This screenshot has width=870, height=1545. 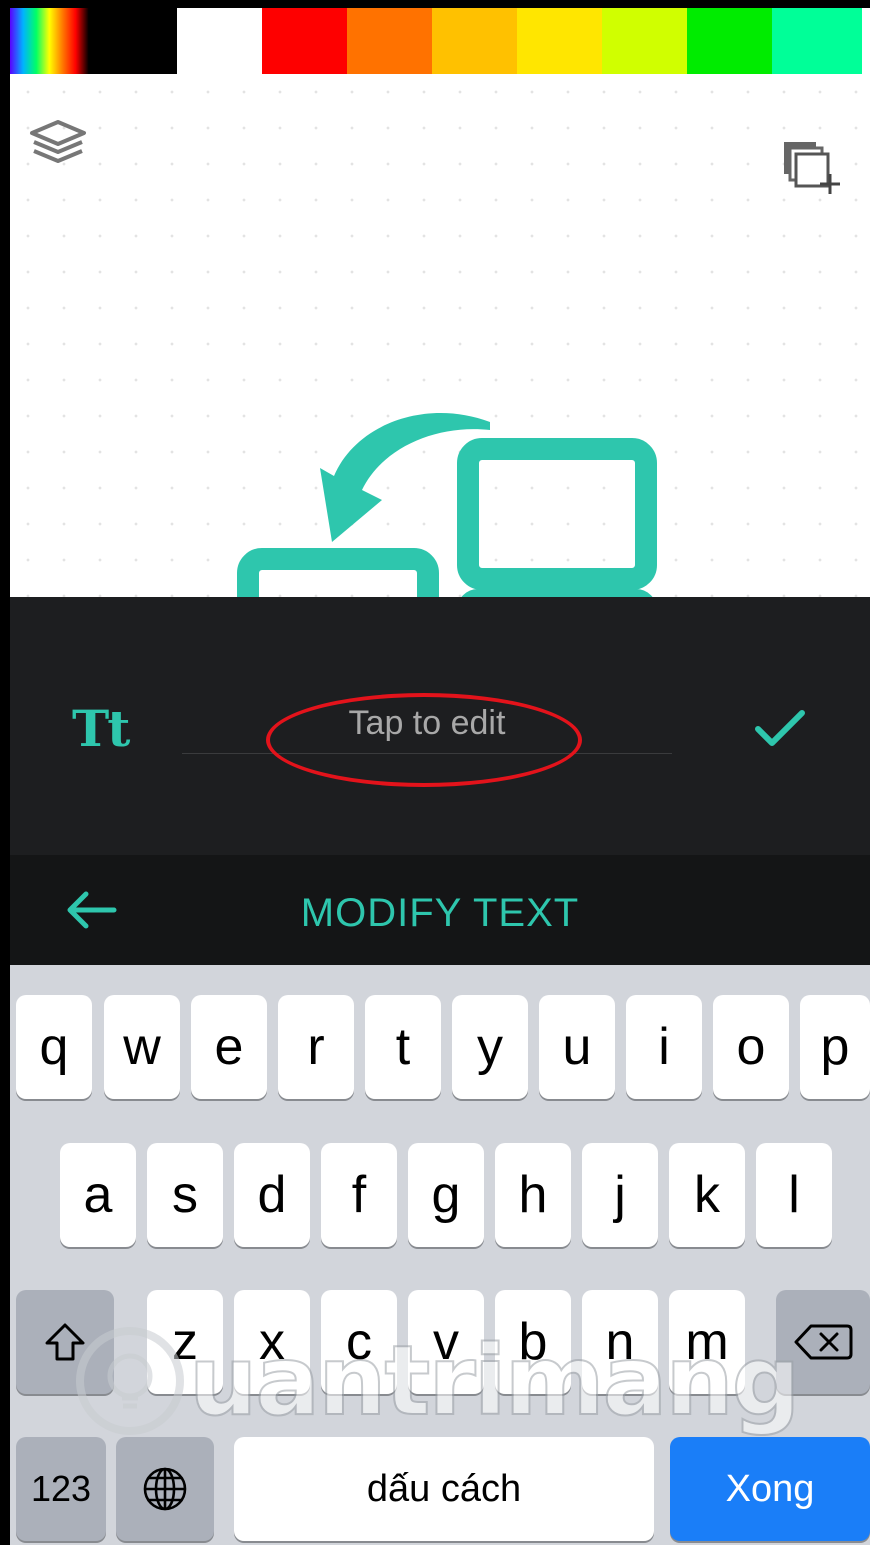 What do you see at coordinates (780, 730) in the screenshot?
I see `checkmark-icon` at bounding box center [780, 730].